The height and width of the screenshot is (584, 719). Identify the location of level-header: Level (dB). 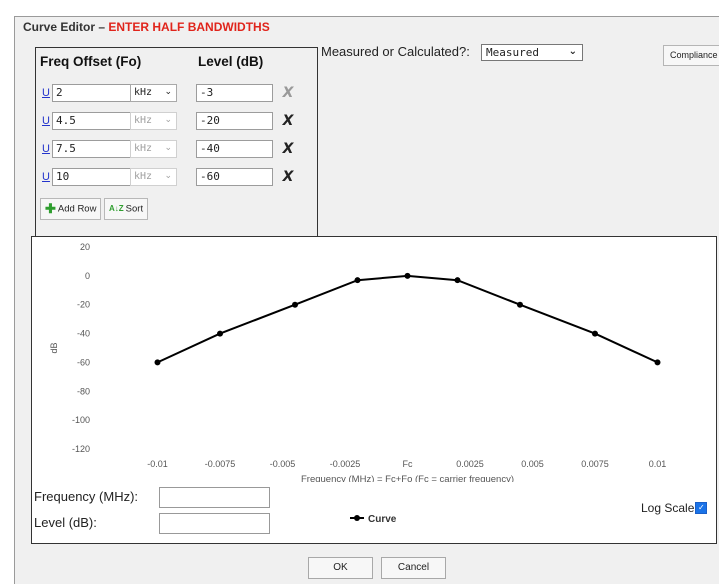
(231, 61).